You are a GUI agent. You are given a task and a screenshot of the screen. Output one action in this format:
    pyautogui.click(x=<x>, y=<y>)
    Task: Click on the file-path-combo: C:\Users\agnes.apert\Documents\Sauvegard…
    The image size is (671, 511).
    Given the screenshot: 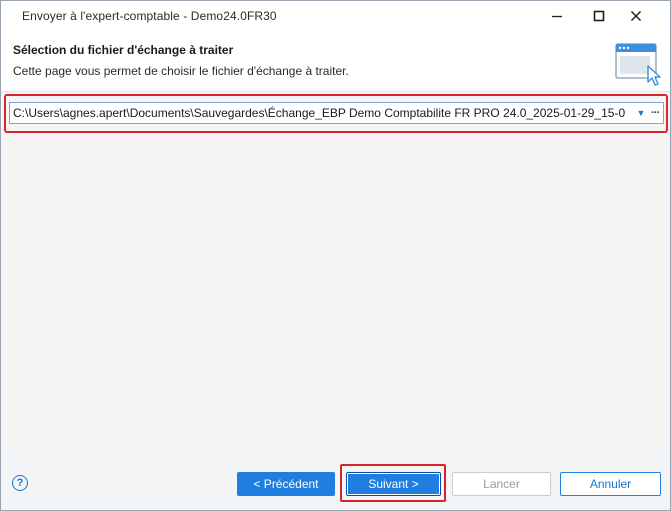 What is the action you would take?
    pyautogui.click(x=336, y=113)
    